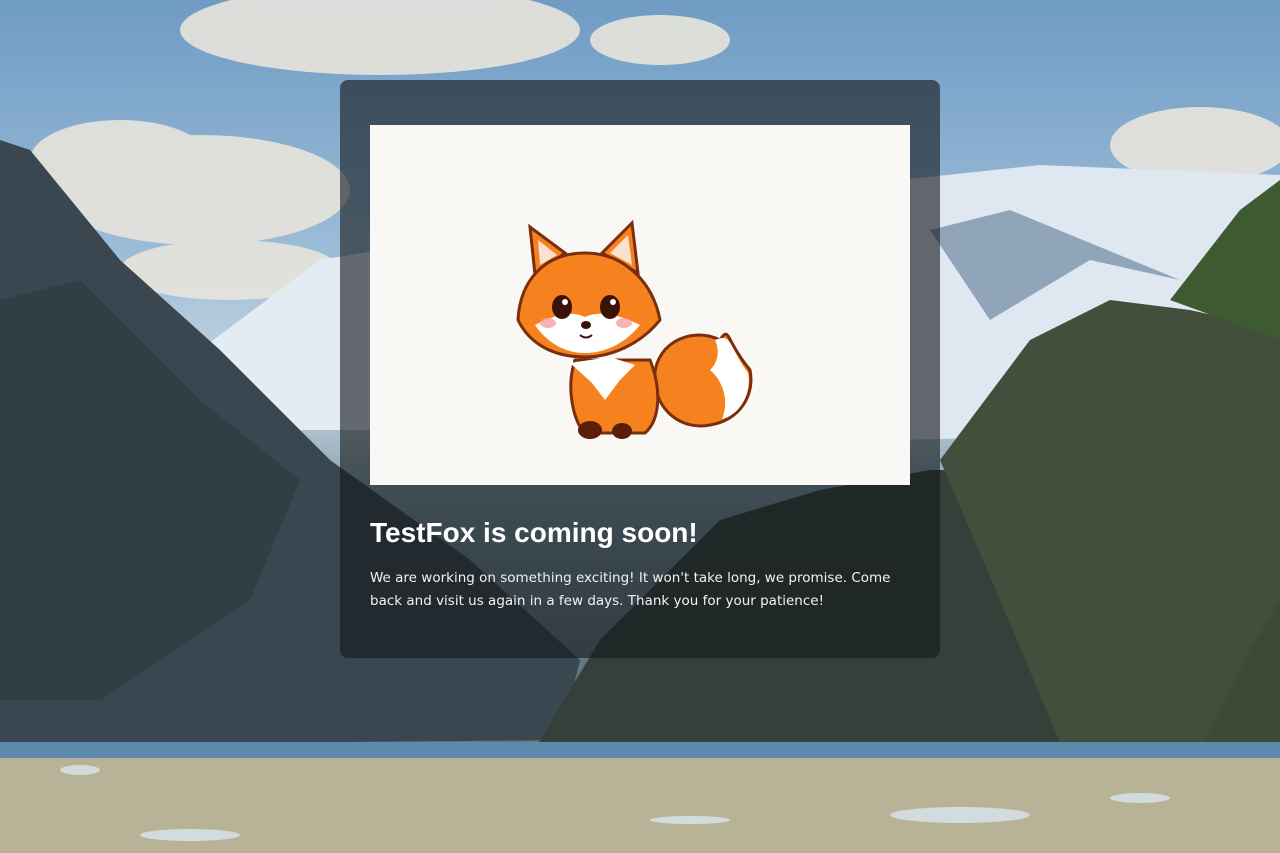  Describe the element at coordinates (534, 532) in the screenshot. I see `page-title: TestFox is coming soon!` at that location.